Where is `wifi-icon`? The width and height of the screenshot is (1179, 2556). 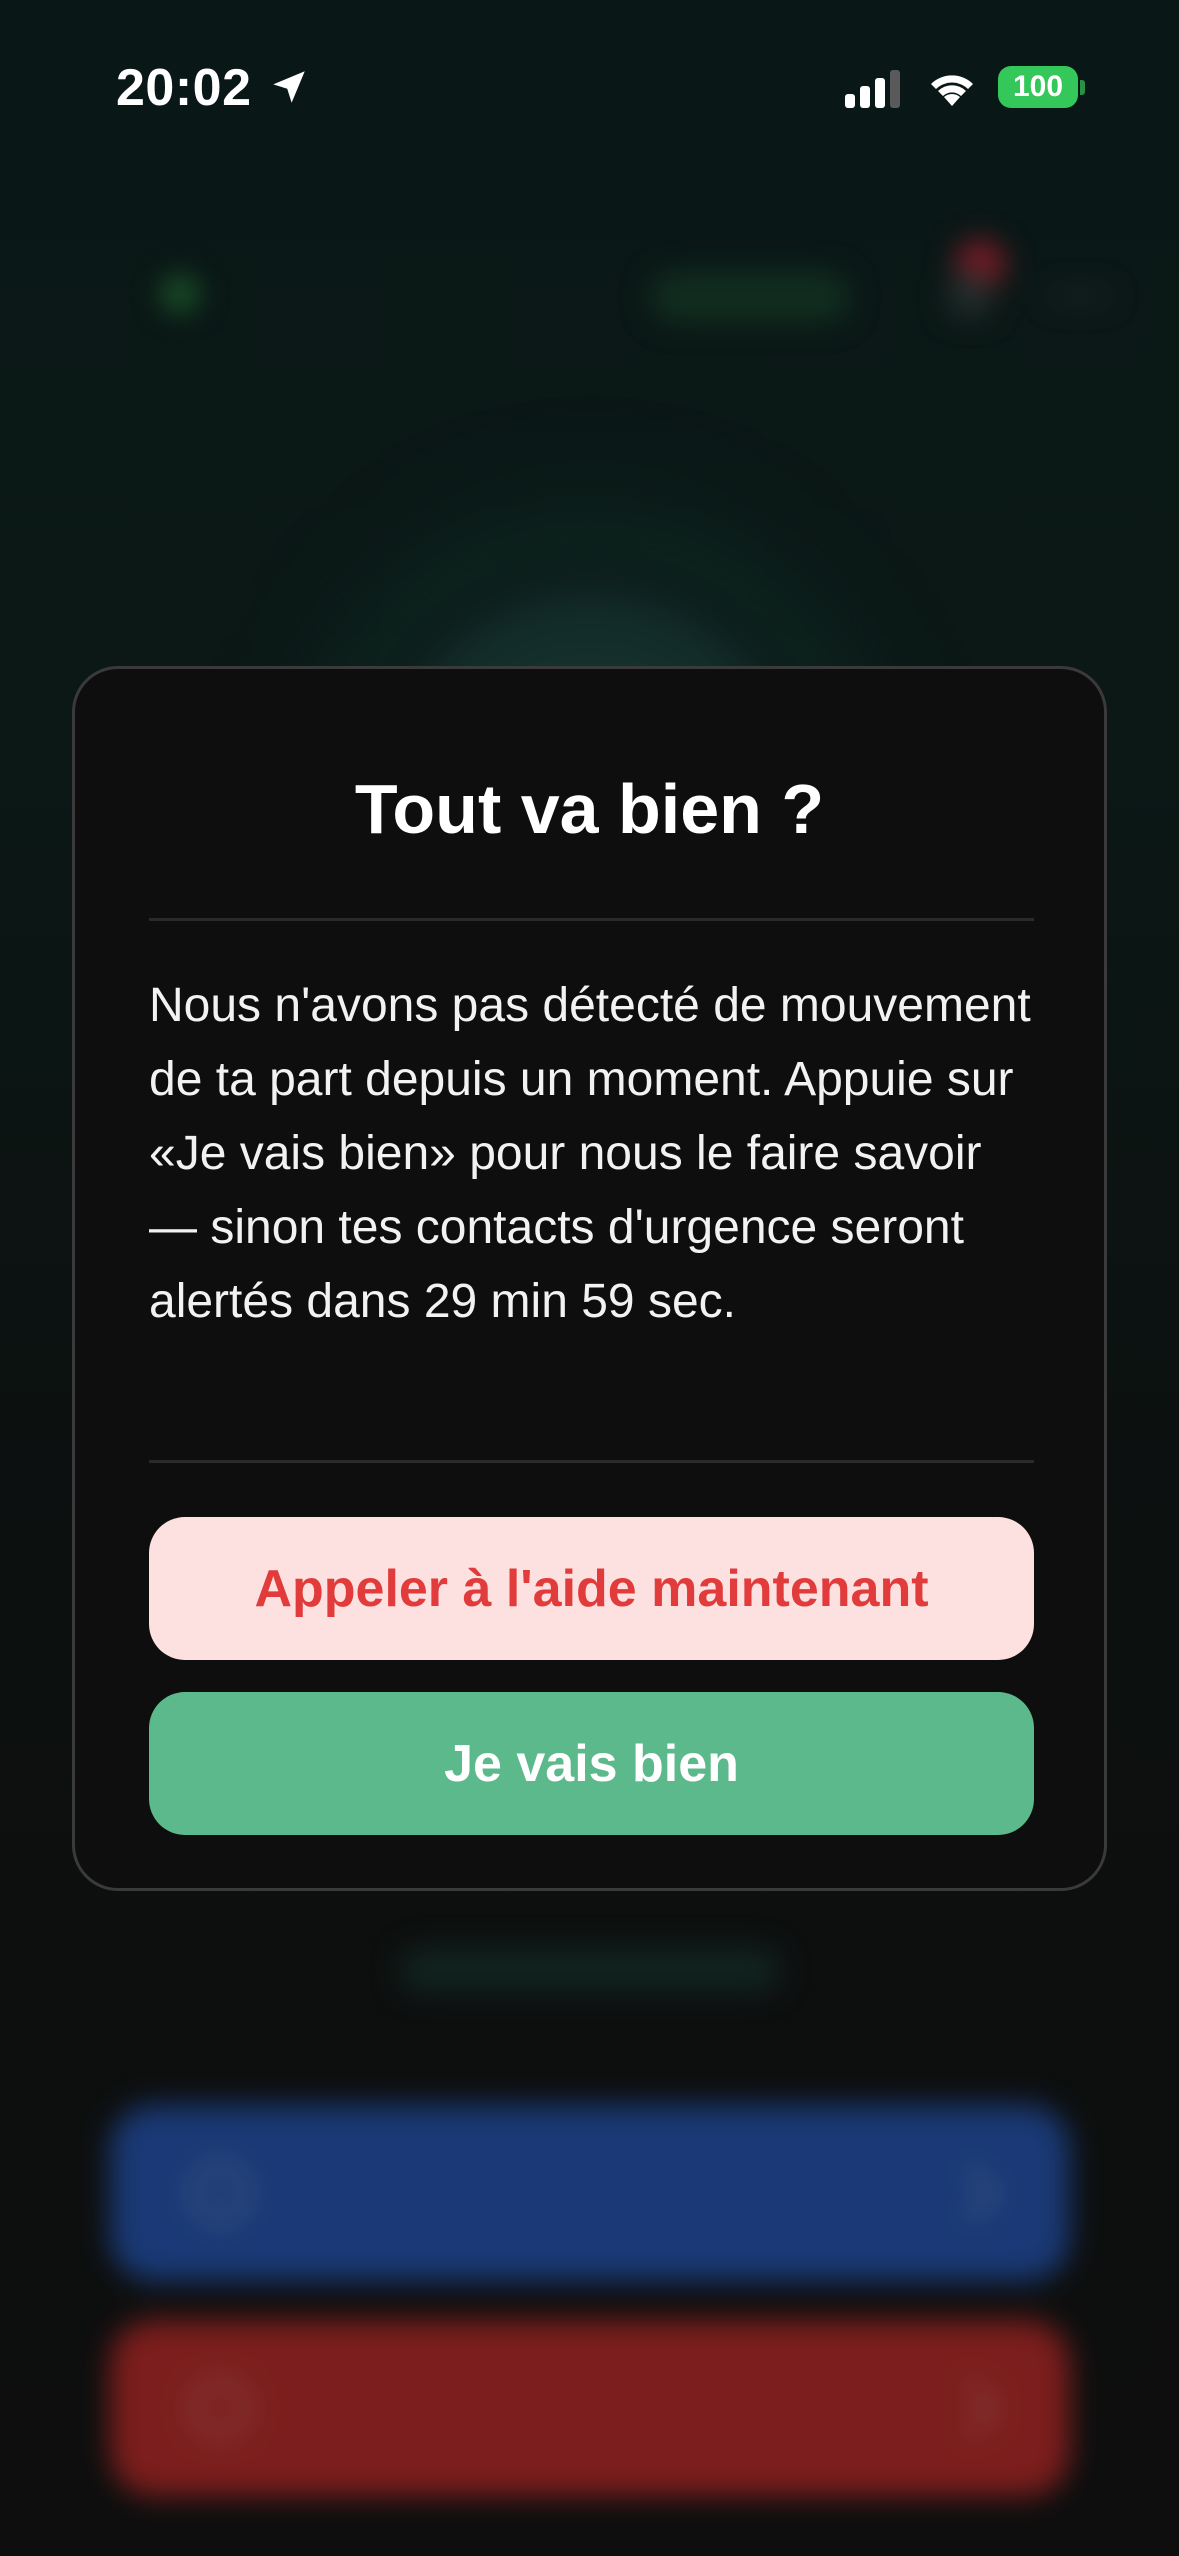 wifi-icon is located at coordinates (952, 90).